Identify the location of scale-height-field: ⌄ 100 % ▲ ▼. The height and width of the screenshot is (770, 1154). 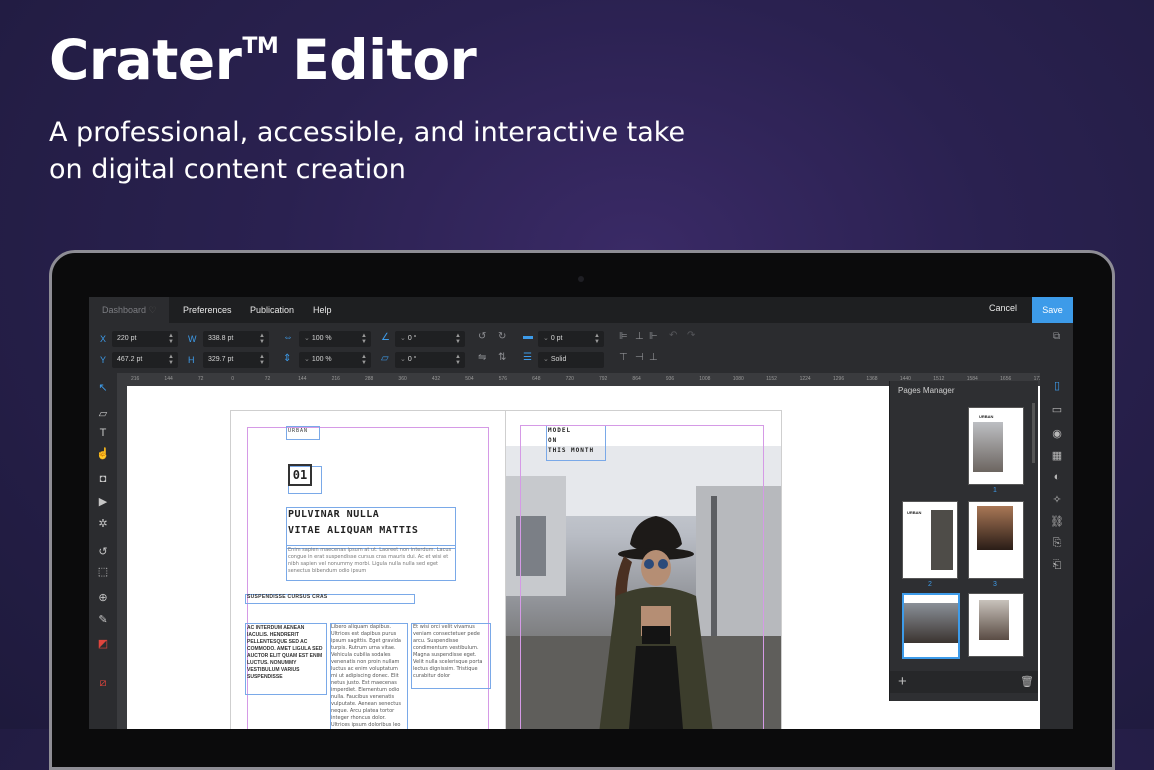
(335, 360).